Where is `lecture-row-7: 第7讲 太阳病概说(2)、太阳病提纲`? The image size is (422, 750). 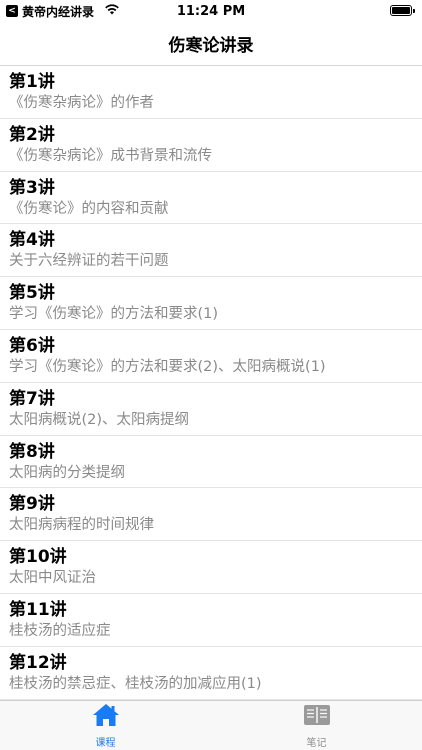
lecture-row-7: 第7讲 太阳病概说(2)、太阳病提纲 is located at coordinates (211, 409).